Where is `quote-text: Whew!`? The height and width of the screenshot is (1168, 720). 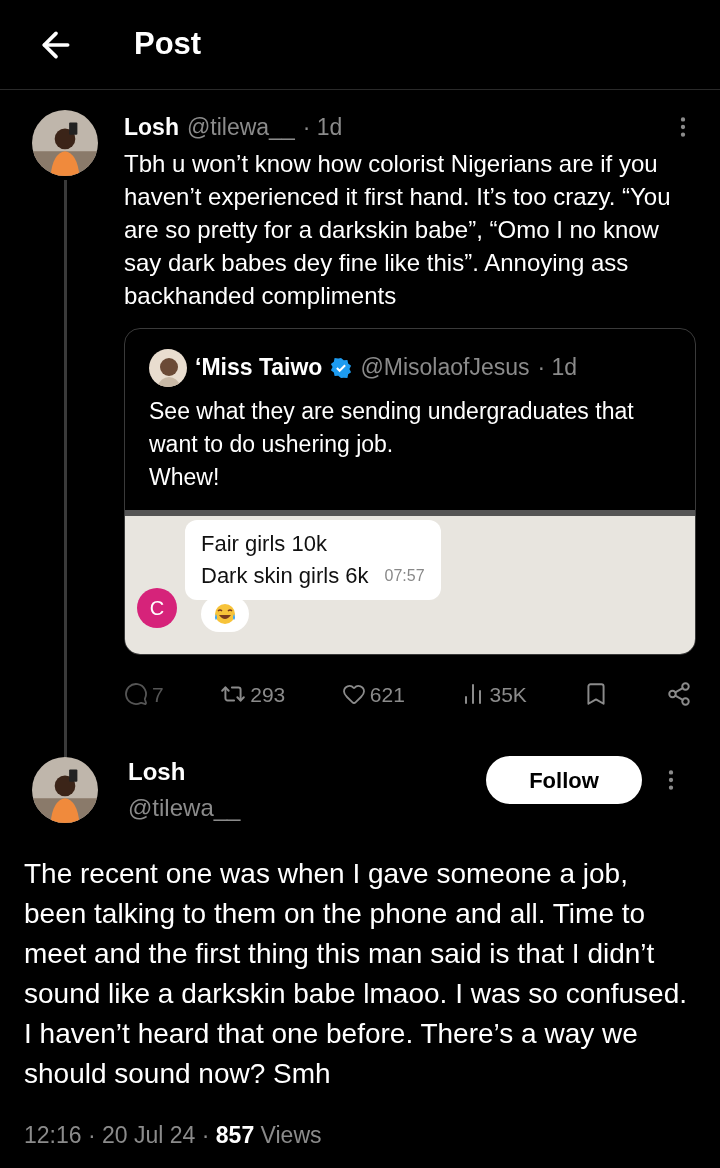
quote-text: Whew! is located at coordinates (185, 477).